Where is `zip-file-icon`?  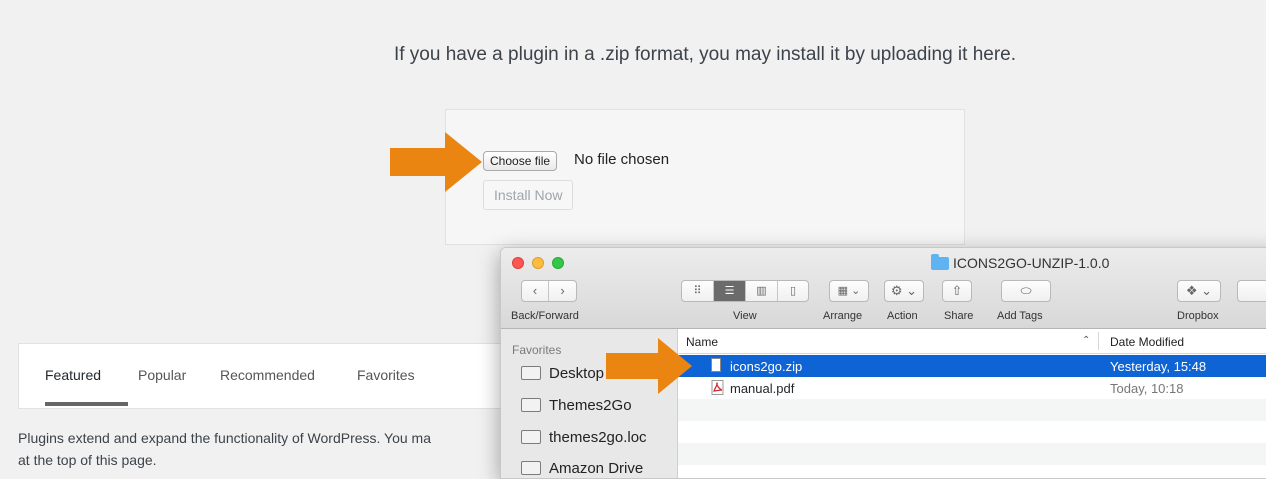 zip-file-icon is located at coordinates (716, 365).